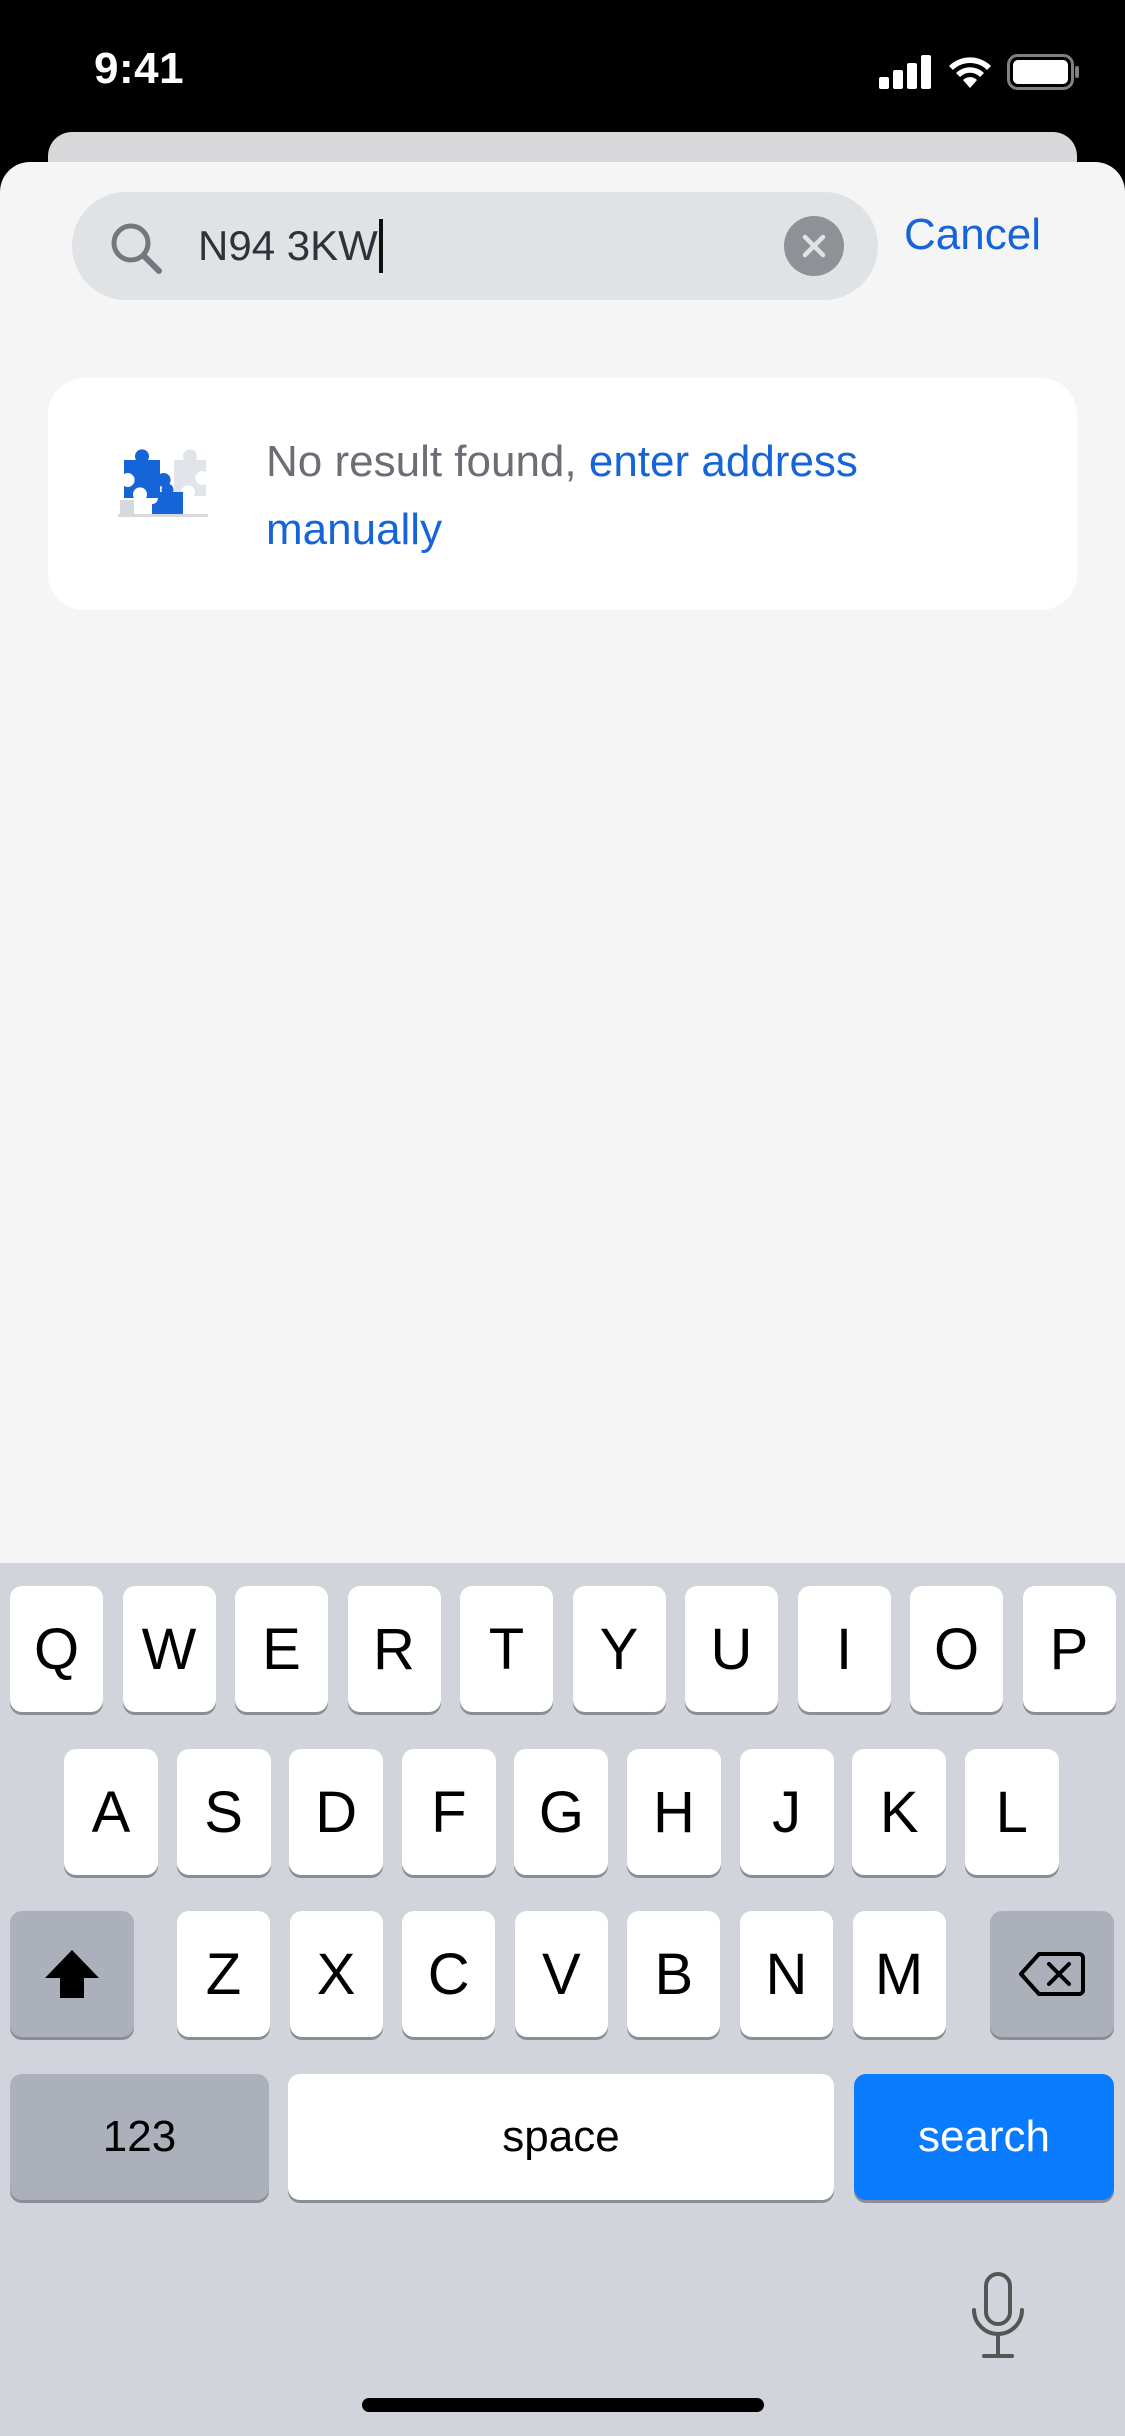  I want to click on search-input: N94 3KW, so click(290, 246).